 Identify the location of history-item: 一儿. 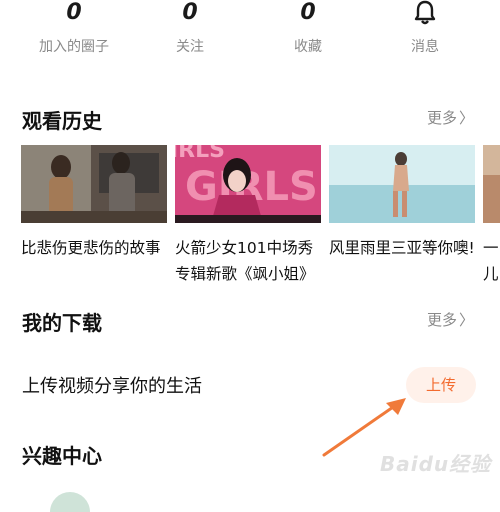
(491, 215).